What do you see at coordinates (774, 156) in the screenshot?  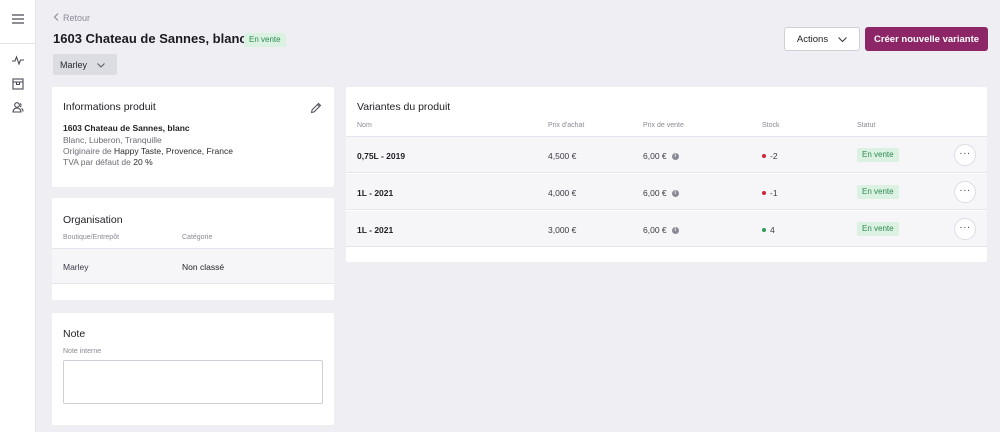 I see `stock-value: -2` at bounding box center [774, 156].